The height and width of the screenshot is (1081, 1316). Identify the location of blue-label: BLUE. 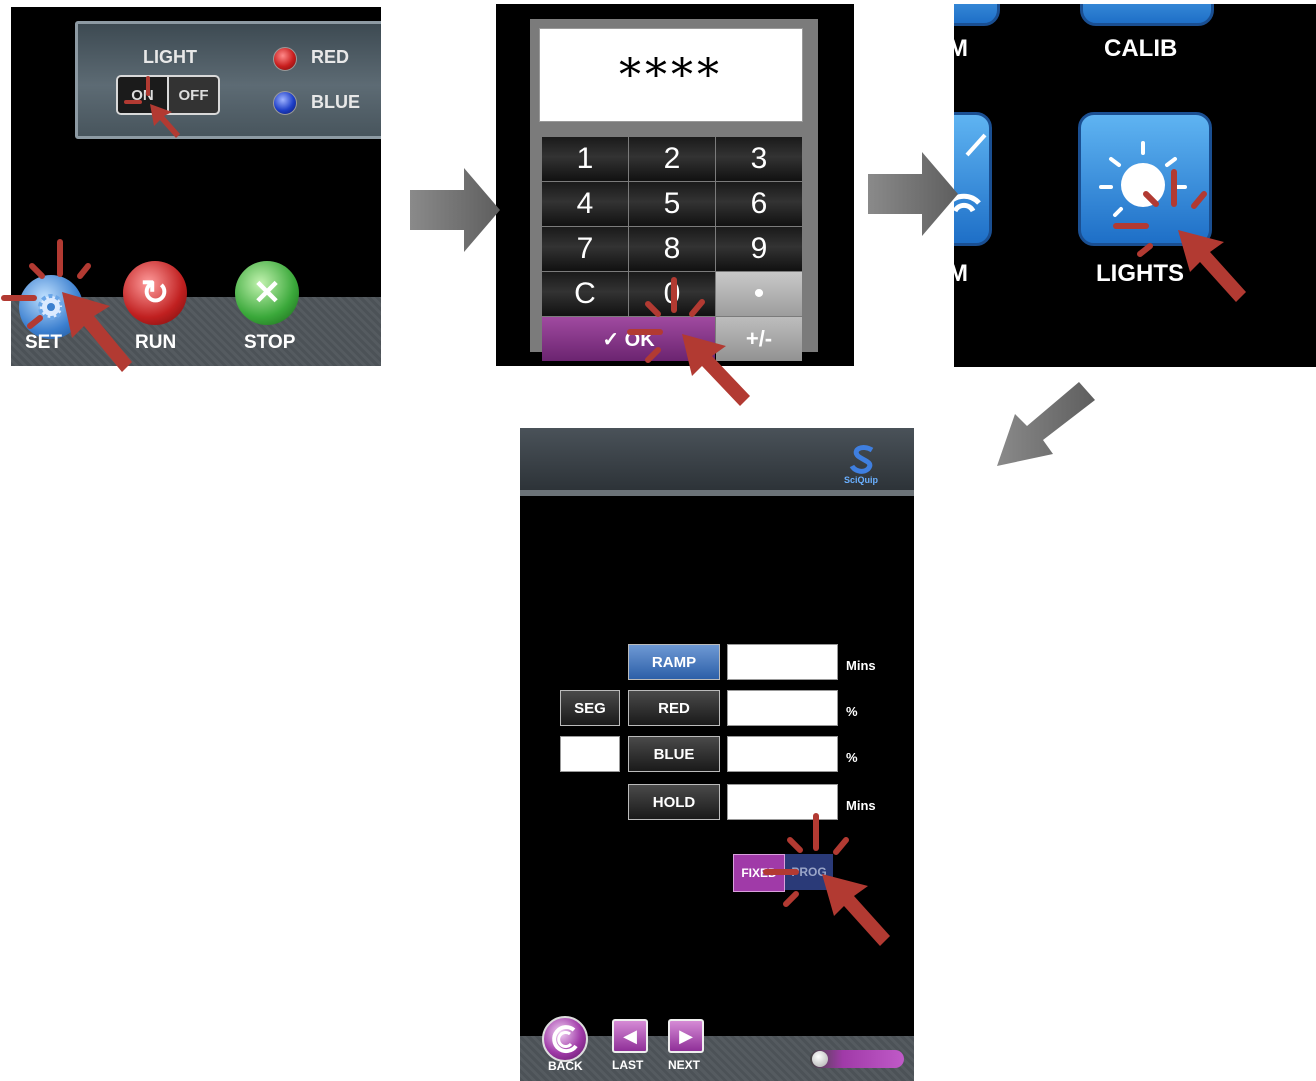
(335, 102).